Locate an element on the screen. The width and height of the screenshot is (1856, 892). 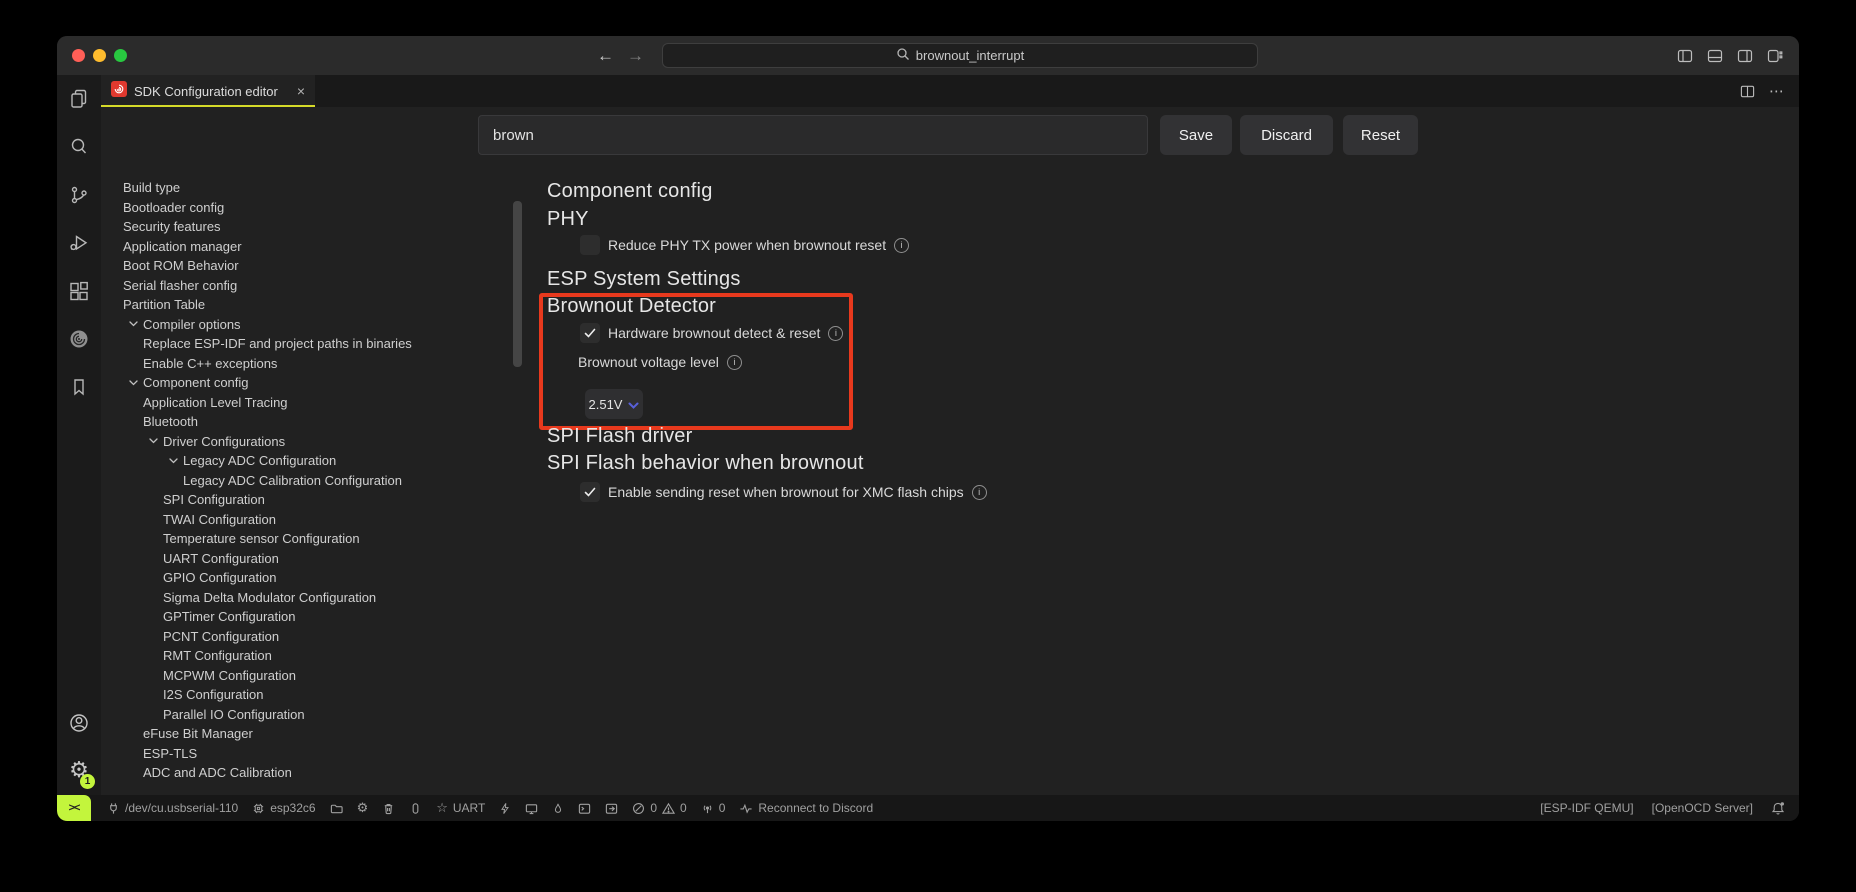
tree-item-compiler-options: Compiler options is located at coordinates (311, 325).